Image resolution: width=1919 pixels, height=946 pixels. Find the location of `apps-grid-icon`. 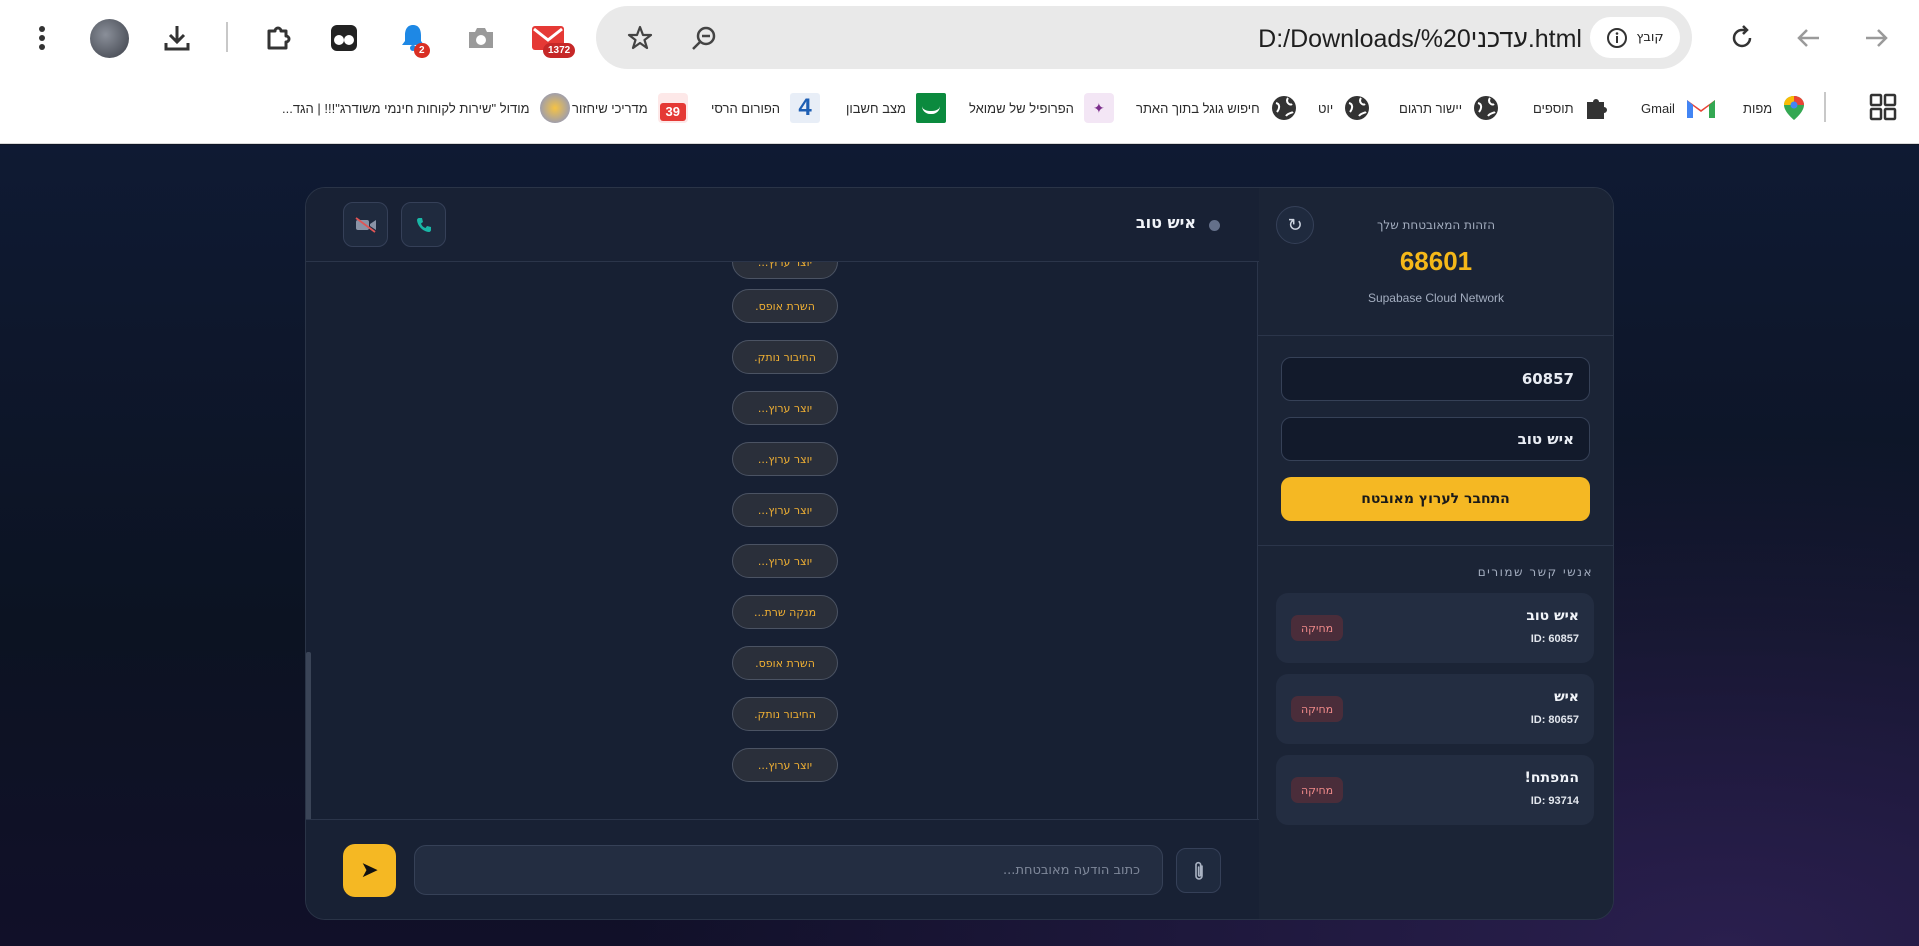

apps-grid-icon is located at coordinates (1883, 107).